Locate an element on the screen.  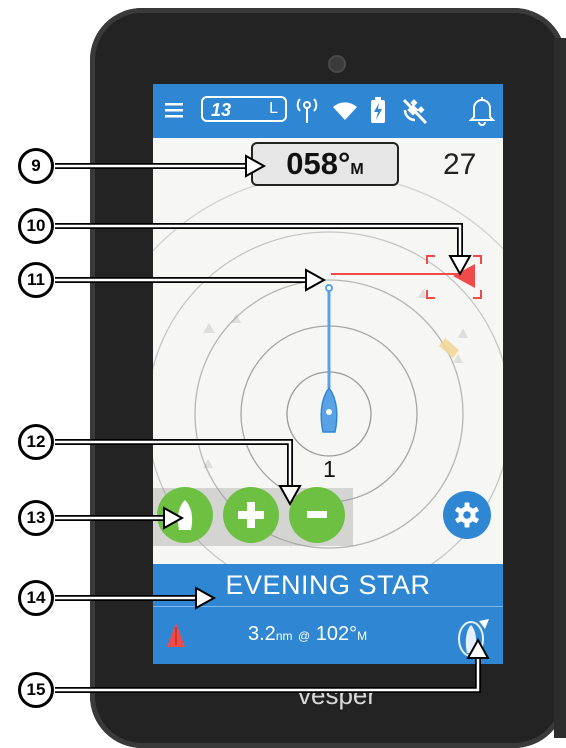
callout-14: 14 is located at coordinates (36, 598).